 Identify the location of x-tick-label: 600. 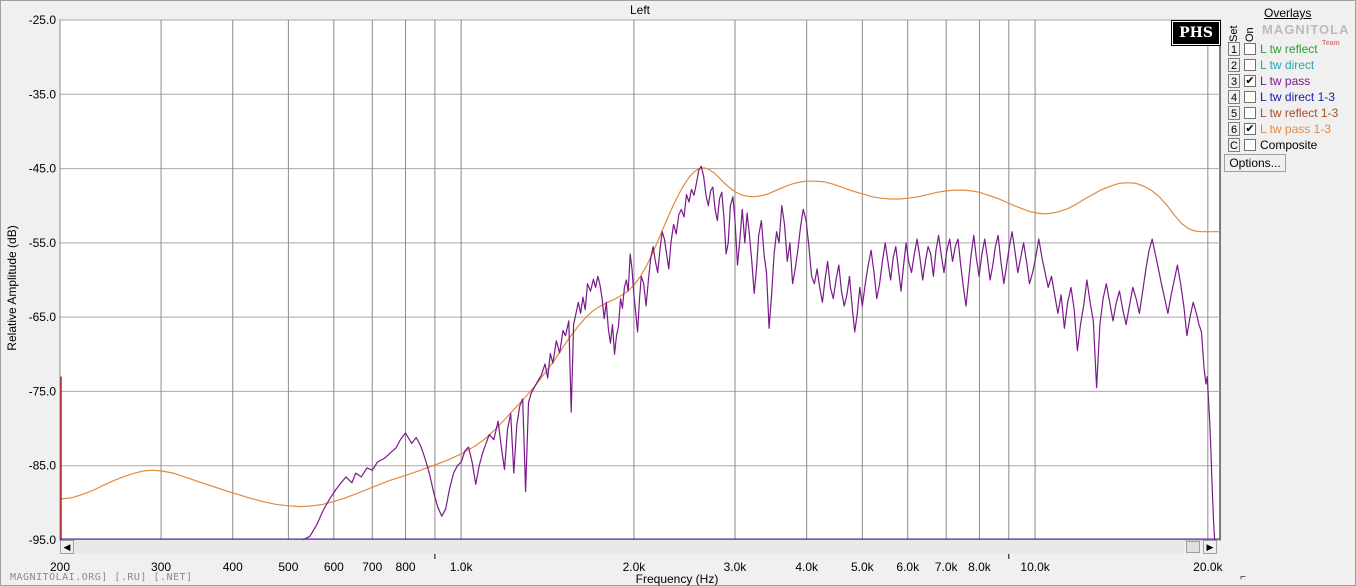
(334, 567).